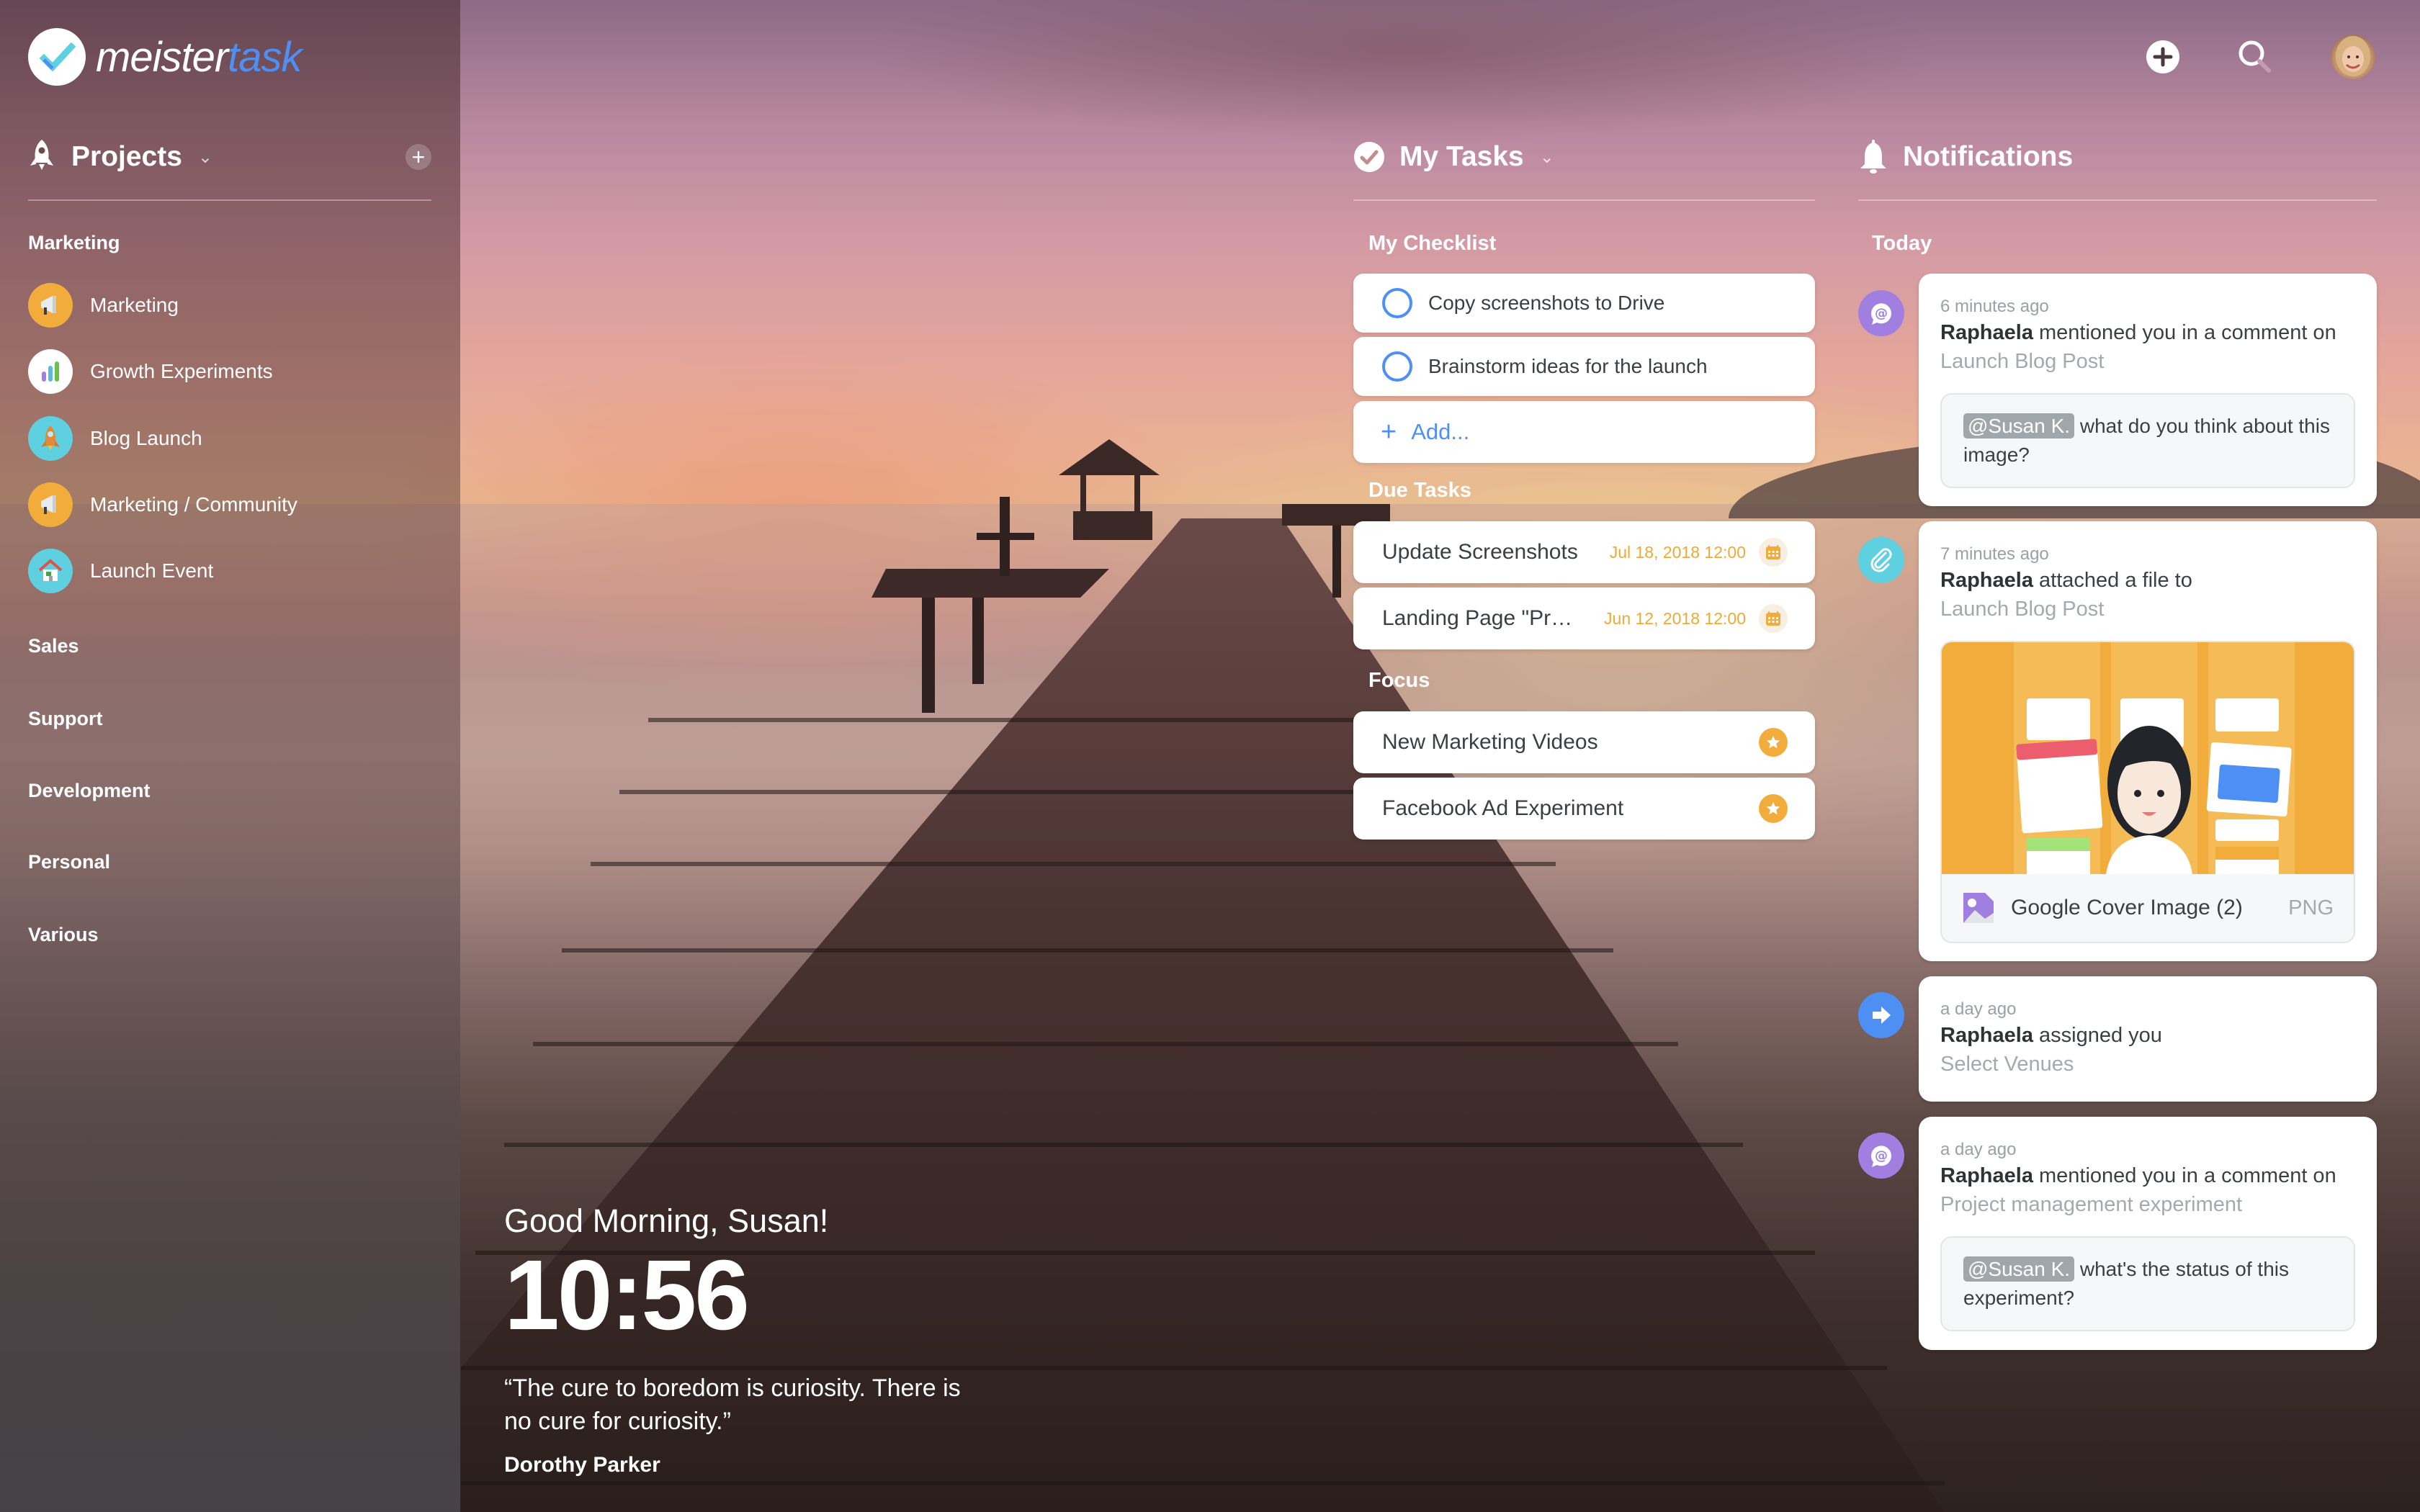  I want to click on notifications-header: Notifications, so click(1965, 157).